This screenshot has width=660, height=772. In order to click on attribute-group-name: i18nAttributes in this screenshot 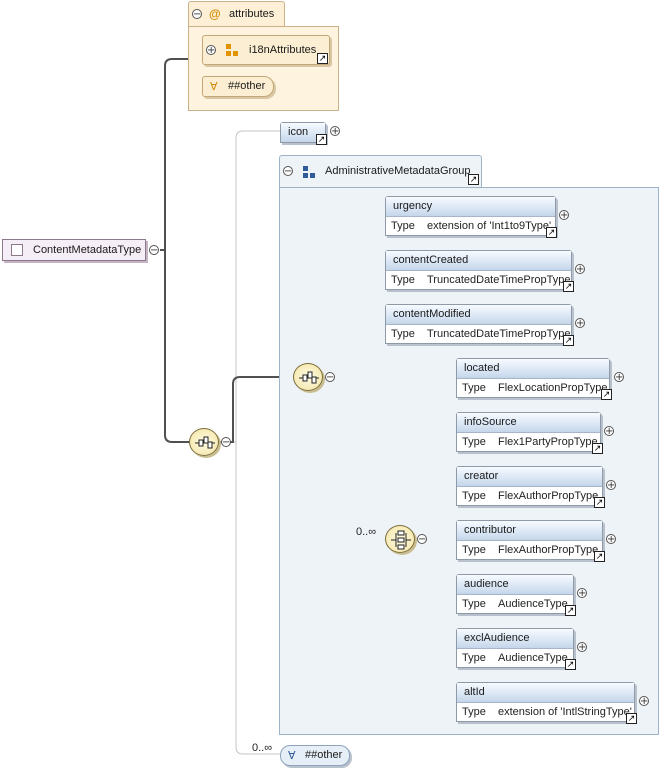, I will do `click(283, 50)`.